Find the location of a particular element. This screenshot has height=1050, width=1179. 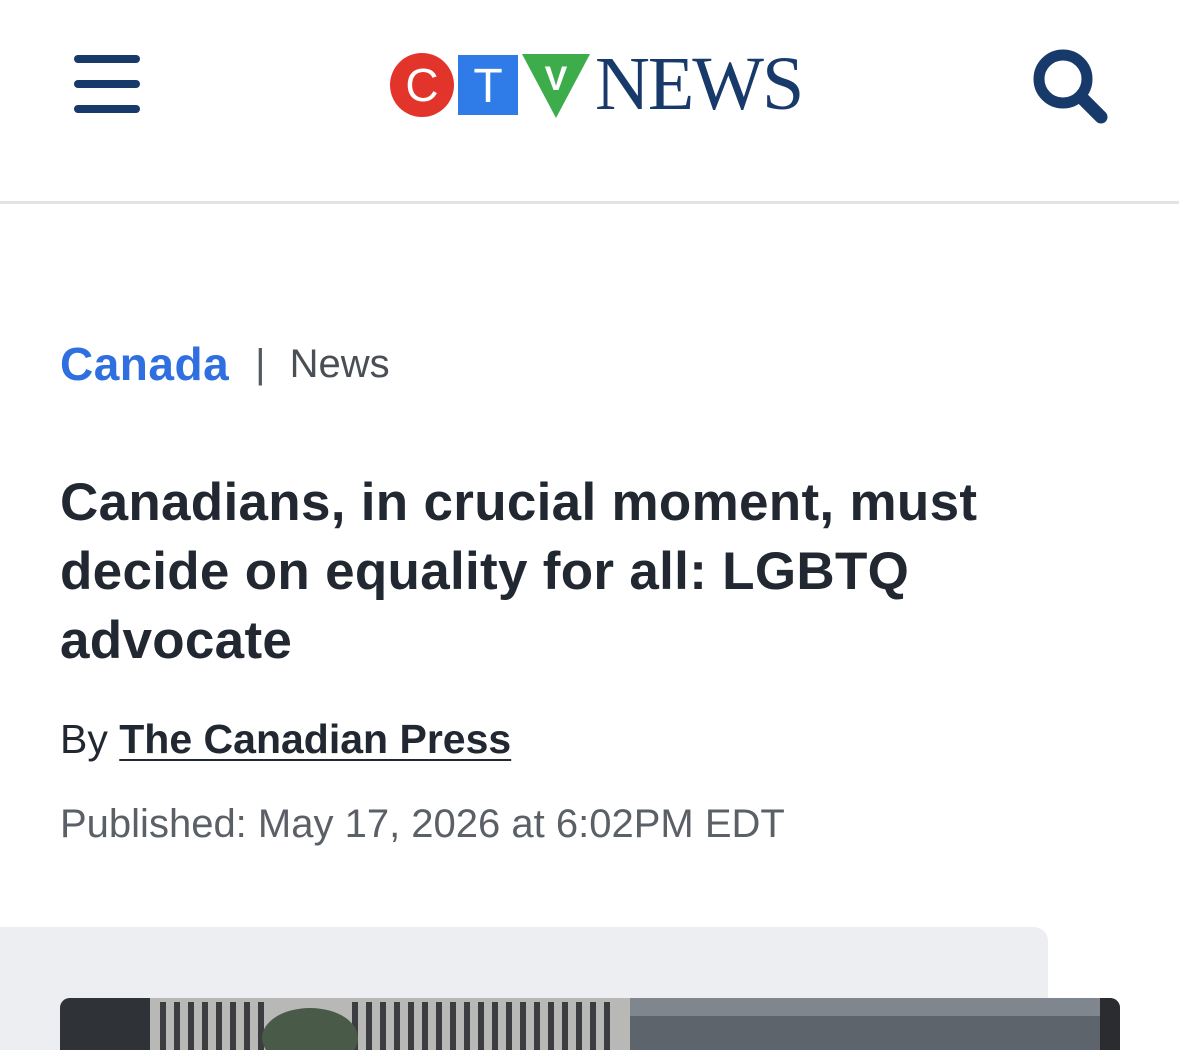

search-icon is located at coordinates (1070, 85).